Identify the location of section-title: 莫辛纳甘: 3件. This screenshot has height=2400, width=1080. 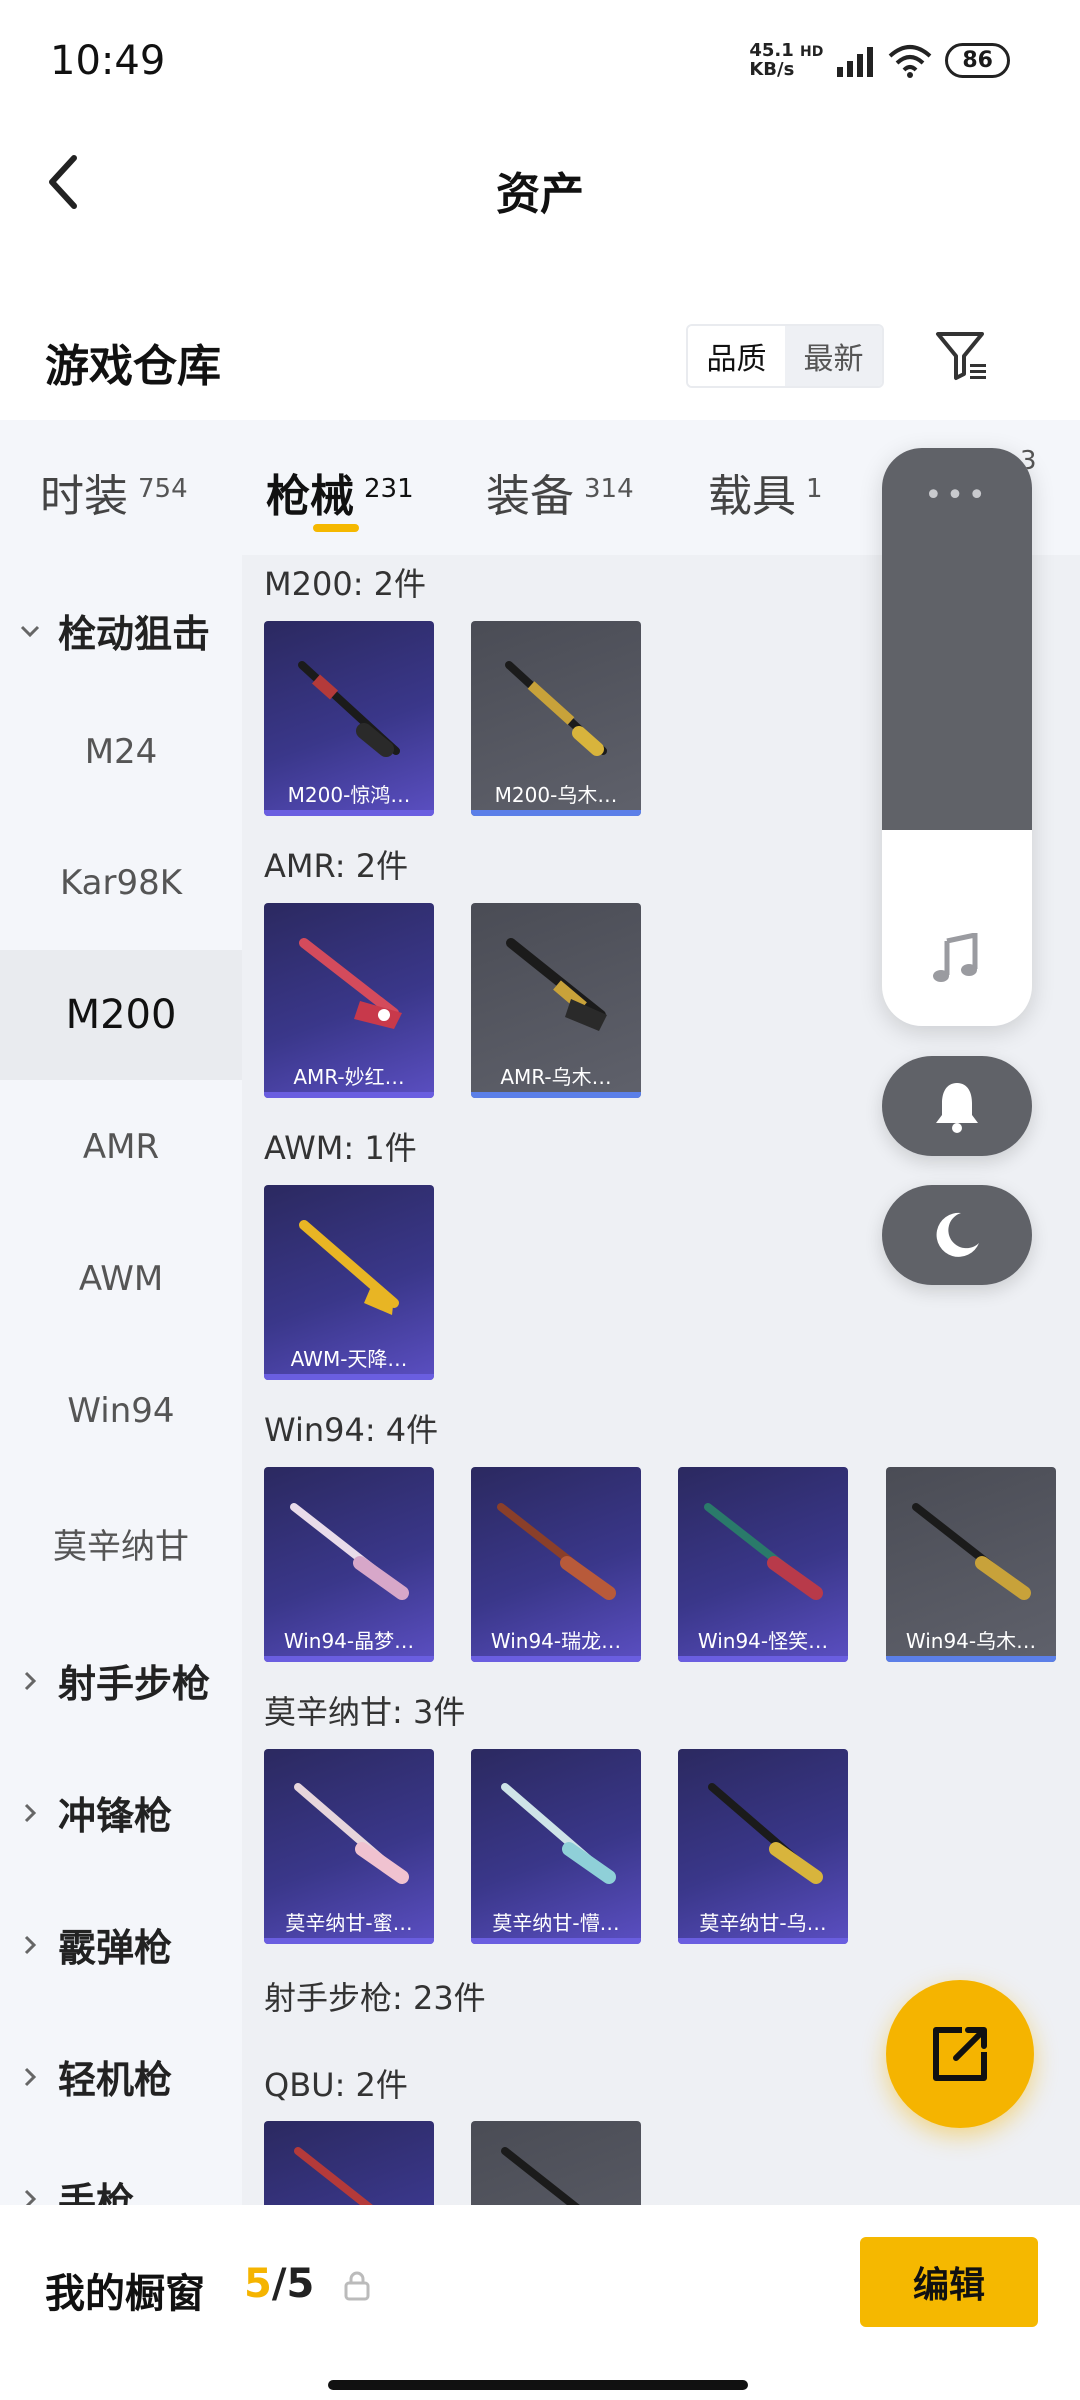
(365, 1712).